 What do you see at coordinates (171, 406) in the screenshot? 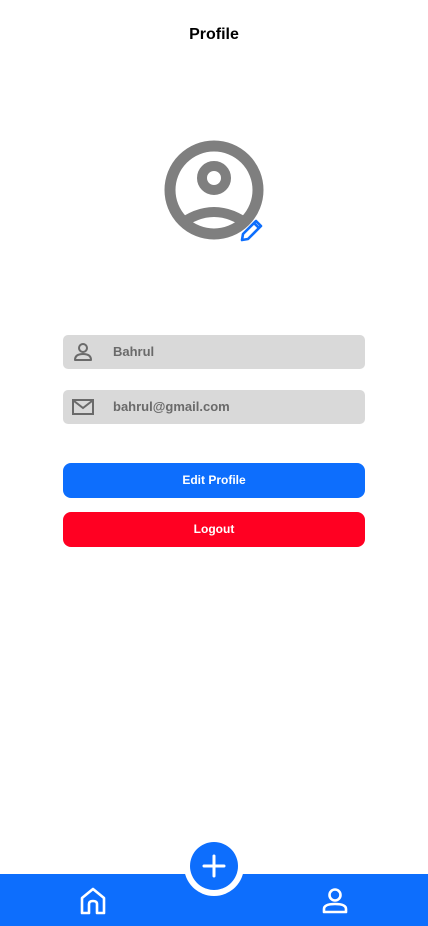
I see `email-value: bahrul@gmail.com` at bounding box center [171, 406].